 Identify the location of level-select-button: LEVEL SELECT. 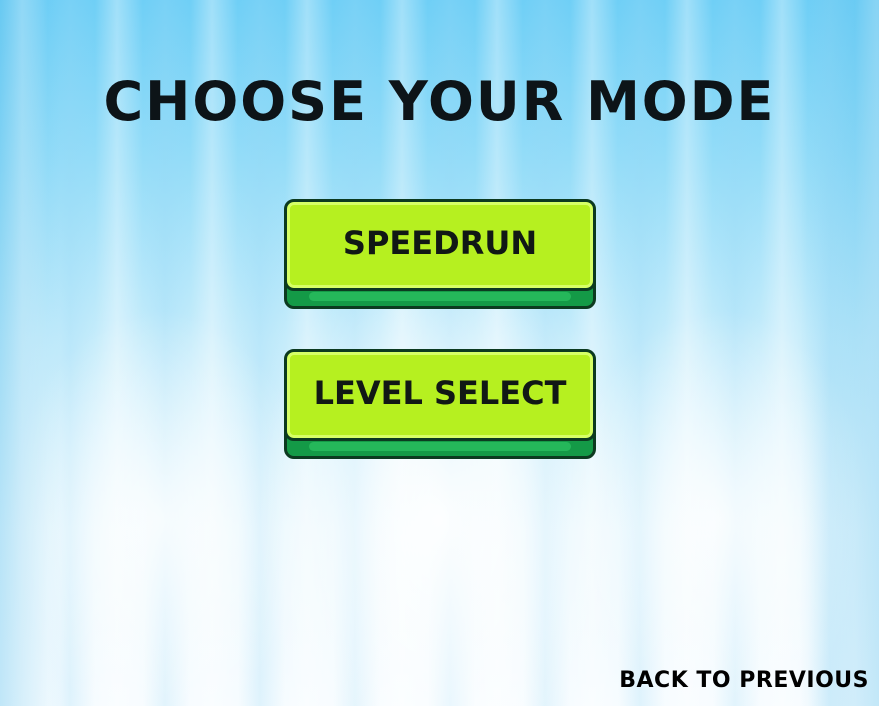
(440, 404).